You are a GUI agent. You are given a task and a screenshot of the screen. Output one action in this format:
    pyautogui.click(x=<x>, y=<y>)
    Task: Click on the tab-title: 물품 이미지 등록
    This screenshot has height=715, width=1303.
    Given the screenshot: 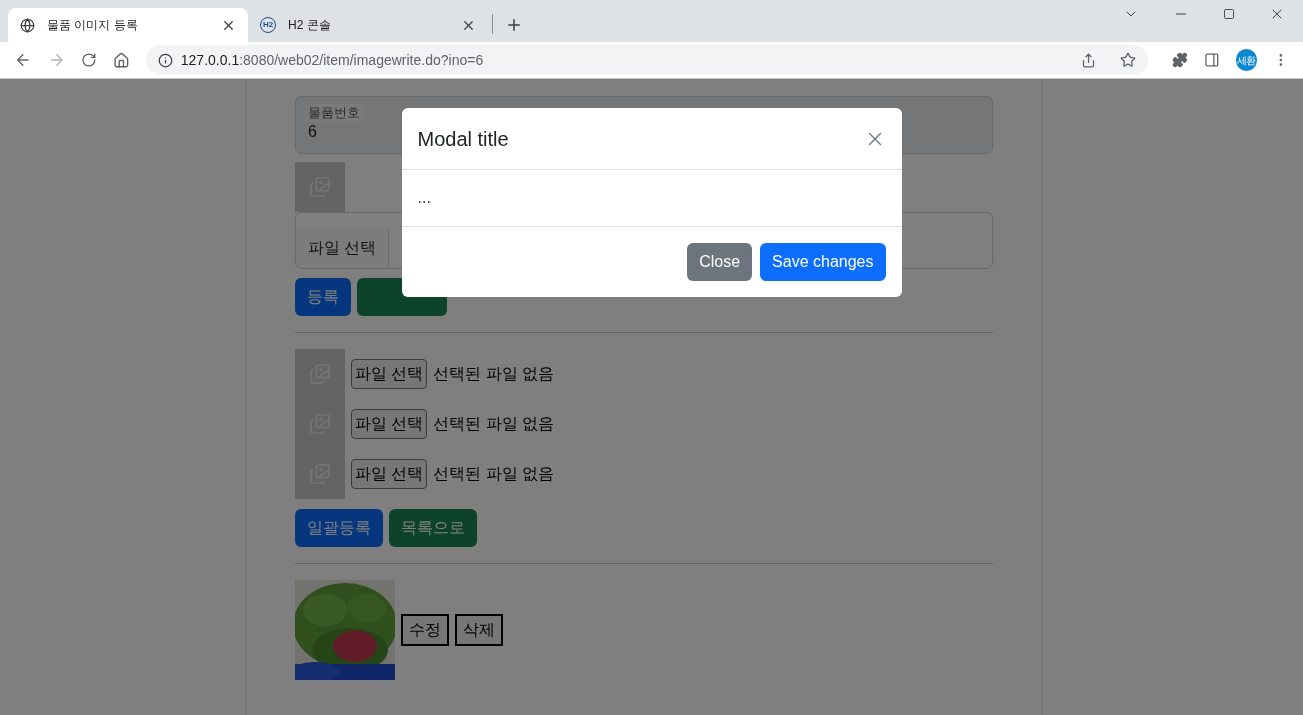 What is the action you would take?
    pyautogui.click(x=93, y=25)
    